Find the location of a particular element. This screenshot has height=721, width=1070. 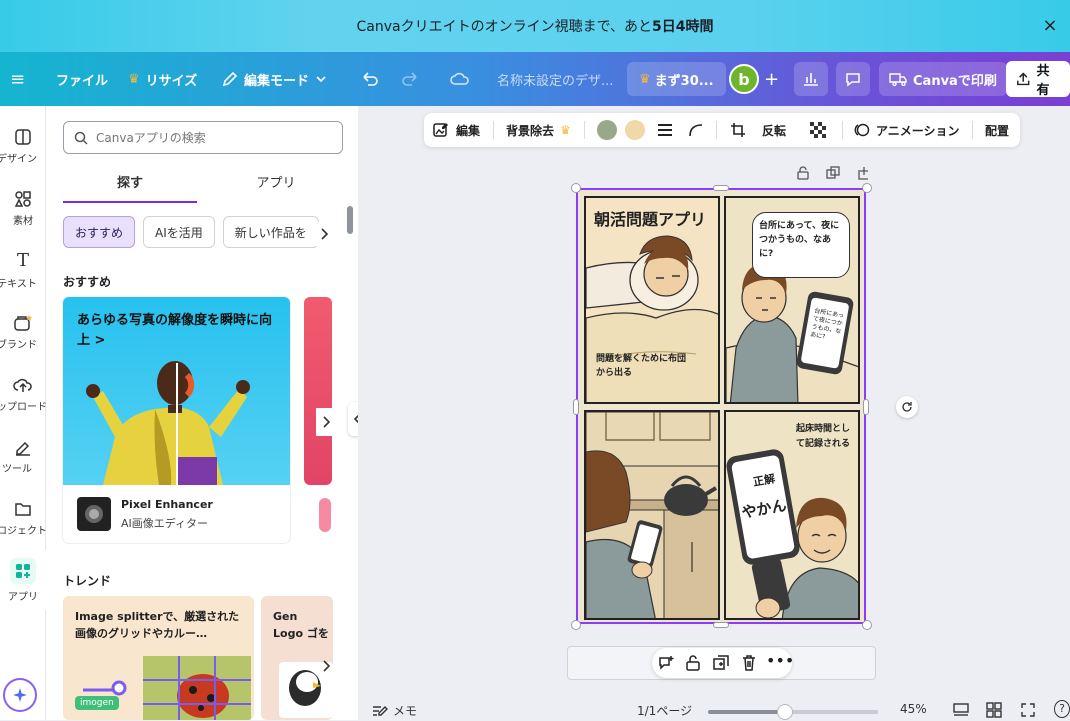

tab-apps: アプリ is located at coordinates (276, 187).